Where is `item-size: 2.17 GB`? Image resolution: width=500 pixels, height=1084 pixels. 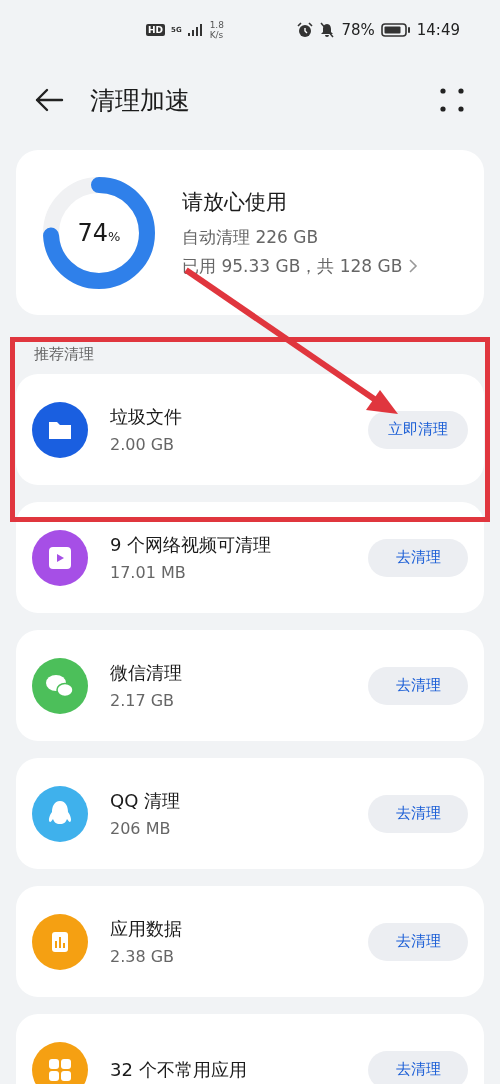 item-size: 2.17 GB is located at coordinates (143, 700).